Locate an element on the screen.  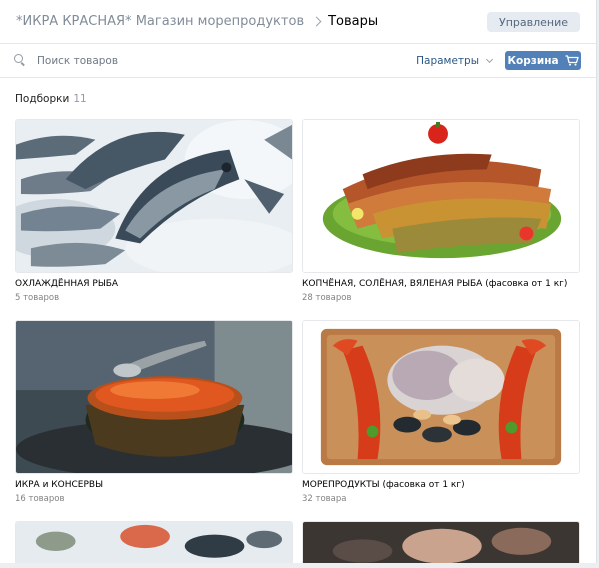
album-card-partial-left is located at coordinates (154, 544).